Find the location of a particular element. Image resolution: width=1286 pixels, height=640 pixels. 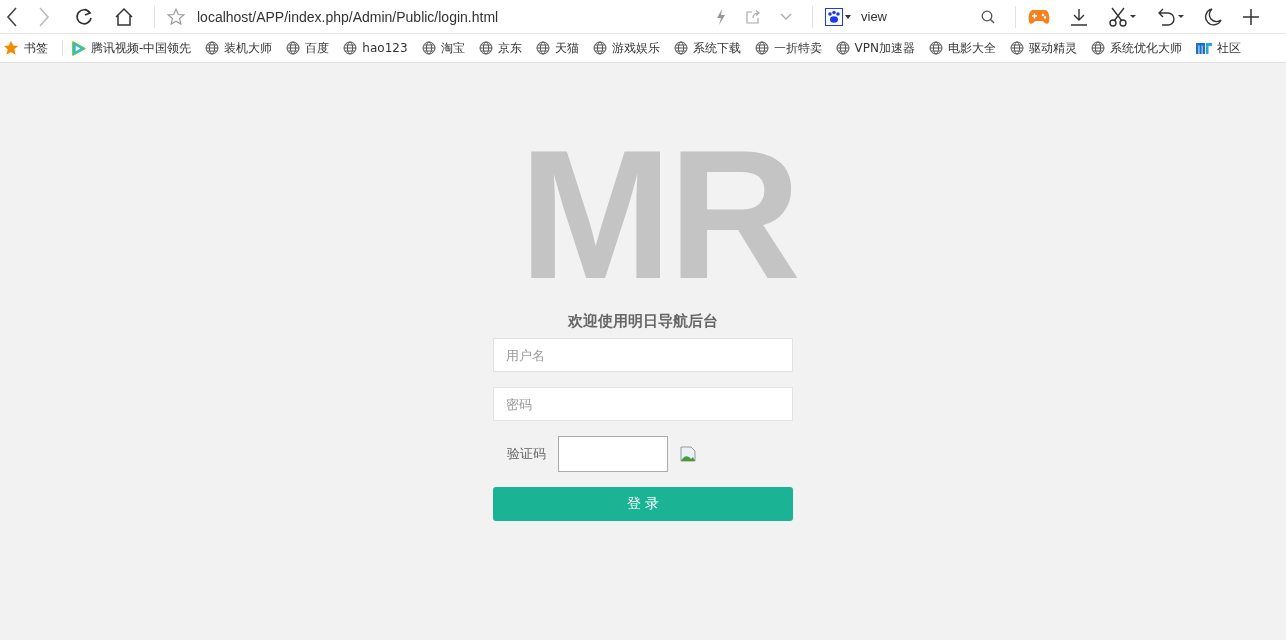

address-bar: localhost/APP/index.php/Admin/Public/login.html is located at coordinates (456, 16).